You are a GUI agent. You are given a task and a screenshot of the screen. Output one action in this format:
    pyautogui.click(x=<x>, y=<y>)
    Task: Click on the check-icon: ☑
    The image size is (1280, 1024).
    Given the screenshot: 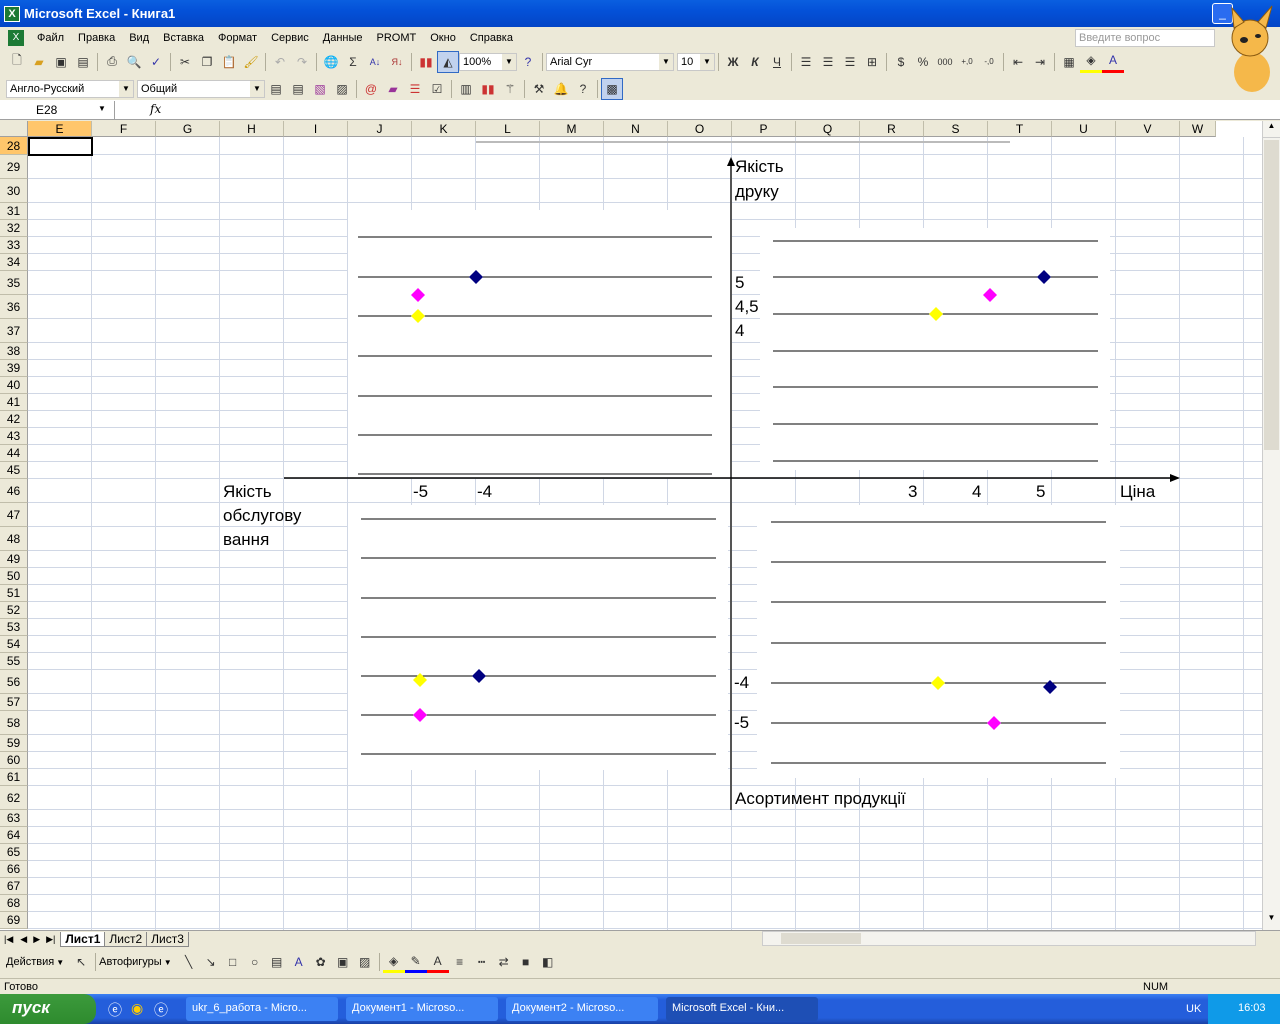 What is the action you would take?
    pyautogui.click(x=437, y=89)
    